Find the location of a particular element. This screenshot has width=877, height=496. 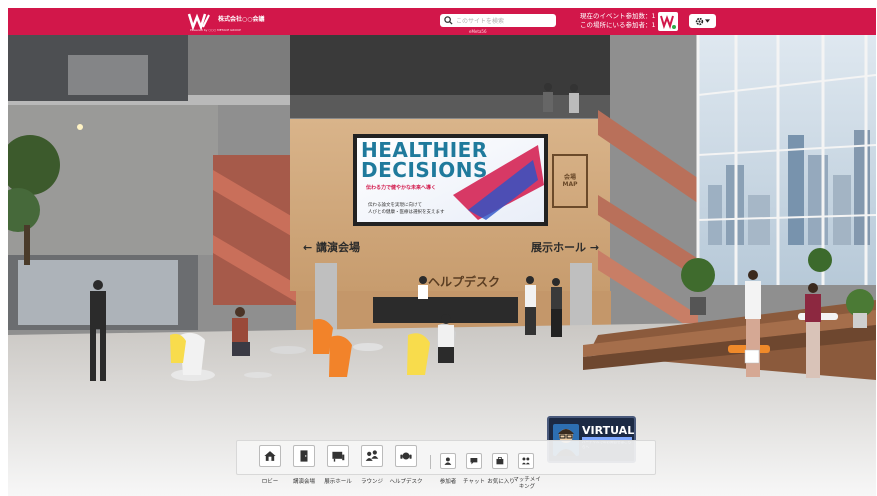

user-avatar is located at coordinates (668, 21).